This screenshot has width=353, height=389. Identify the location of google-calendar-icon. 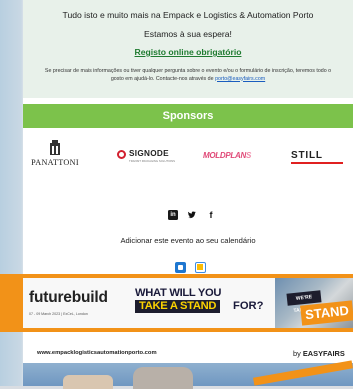
(200, 267).